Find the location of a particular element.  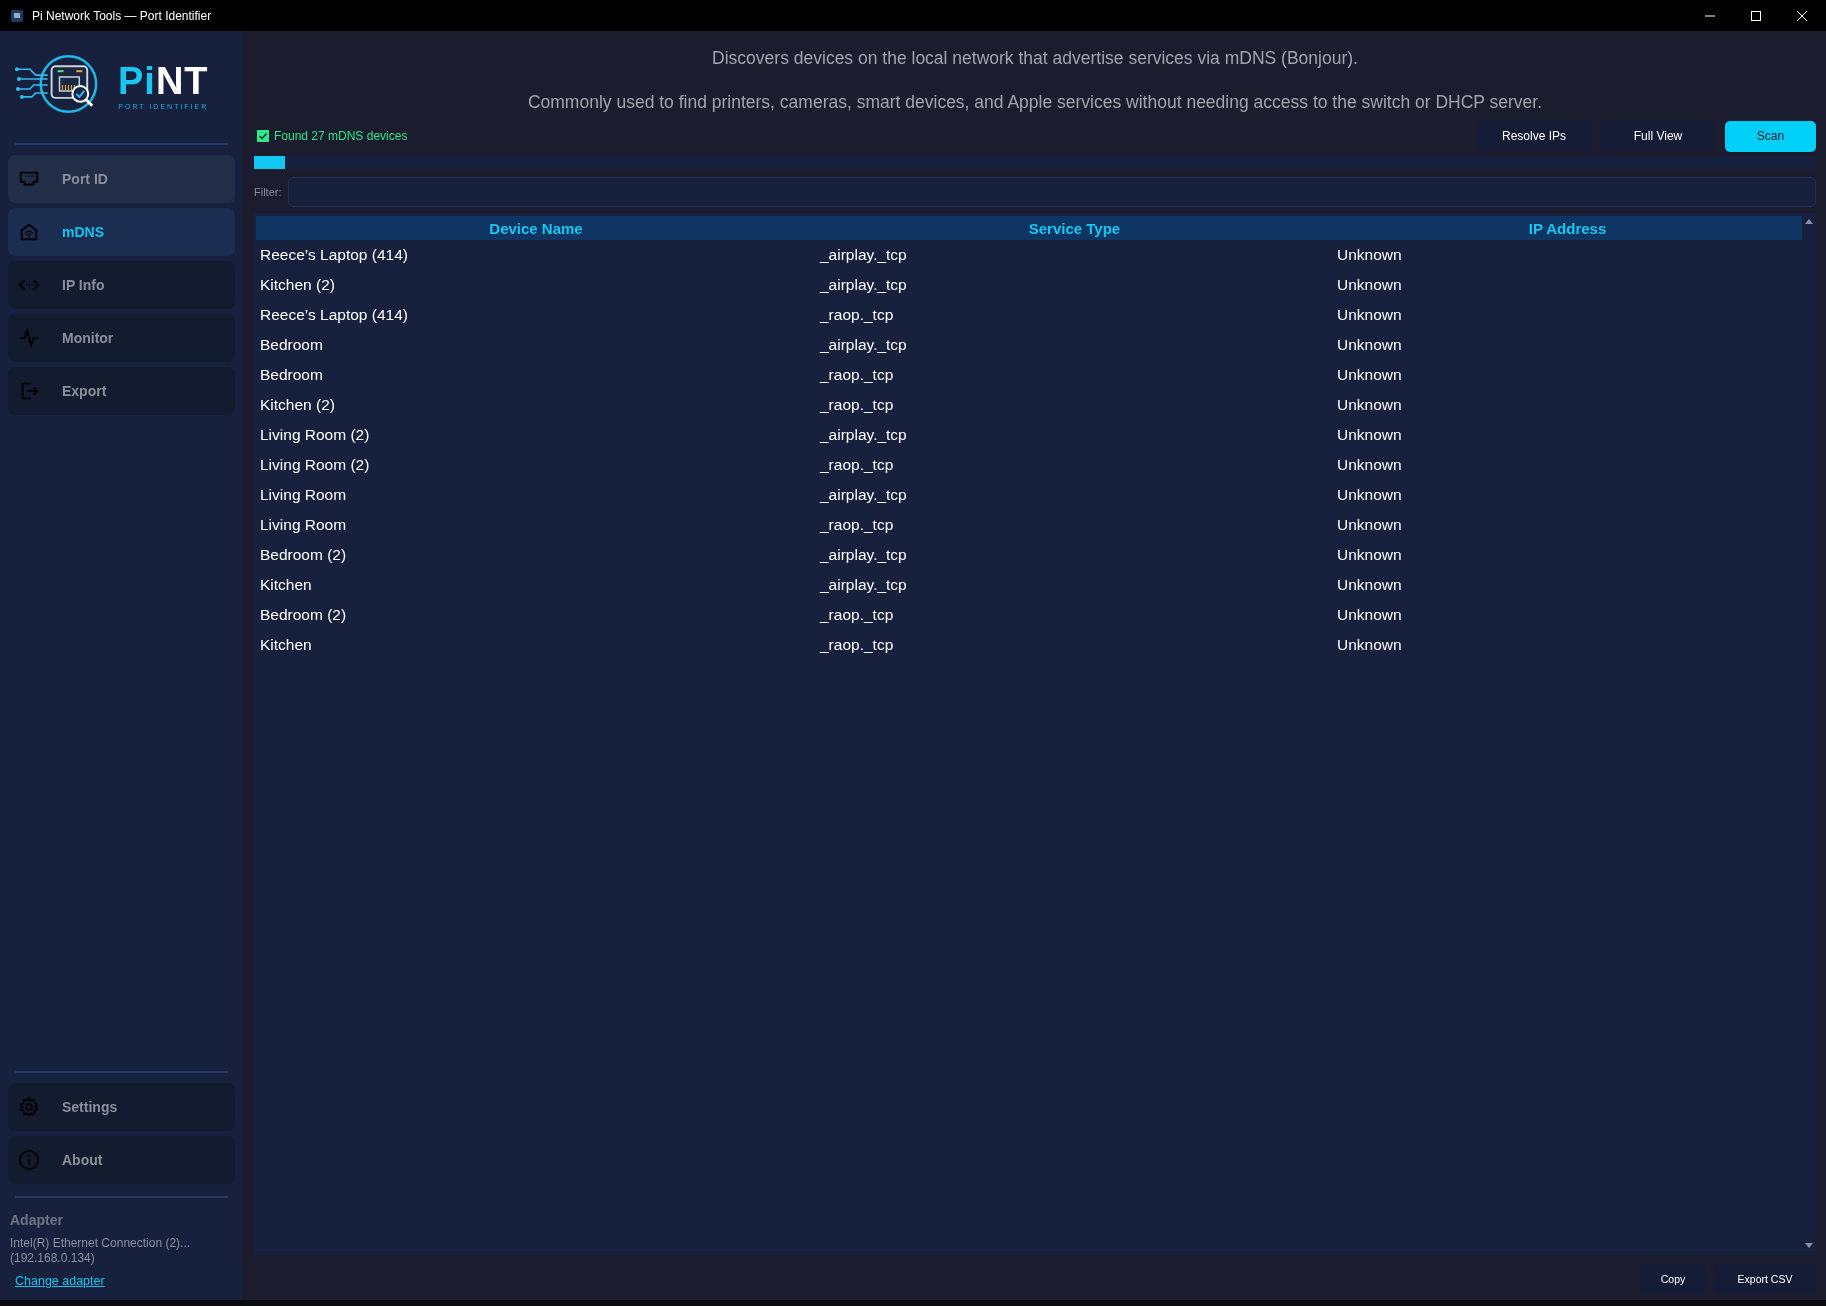

change-adapter-link: Change adapter is located at coordinates (60, 1281).